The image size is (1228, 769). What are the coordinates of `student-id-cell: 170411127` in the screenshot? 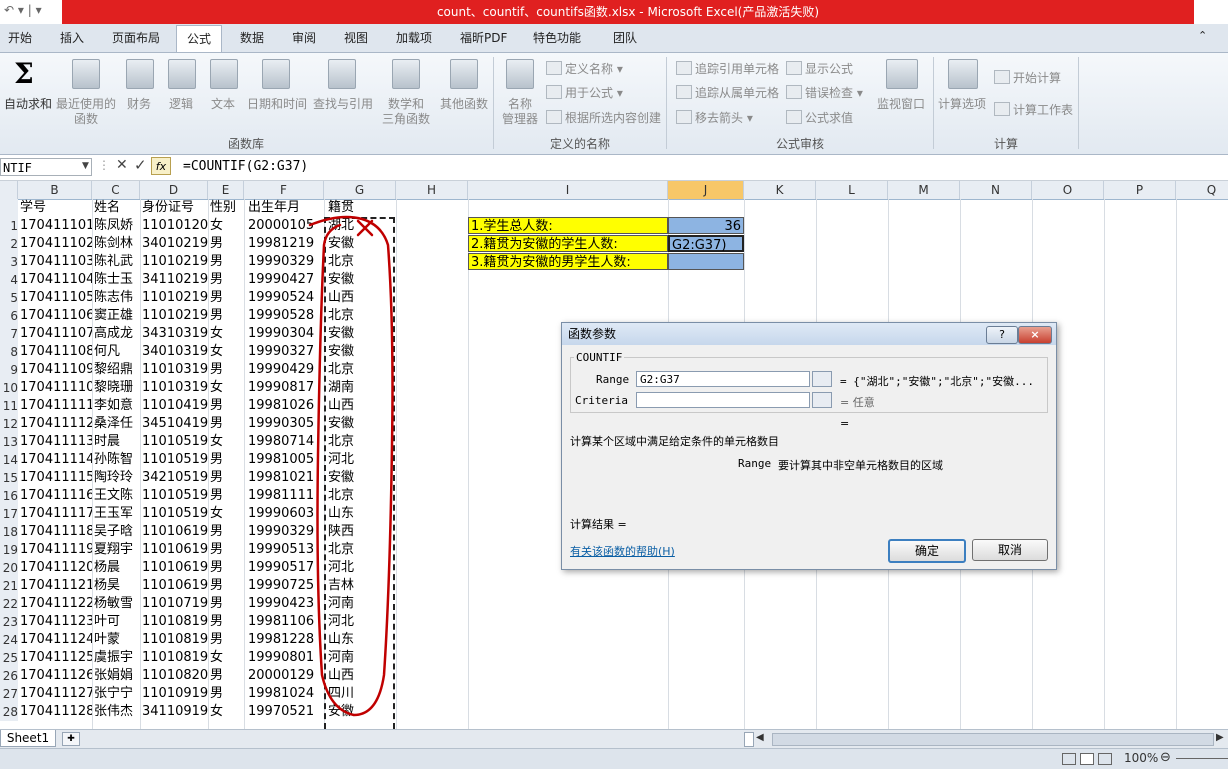 It's located at (56, 694).